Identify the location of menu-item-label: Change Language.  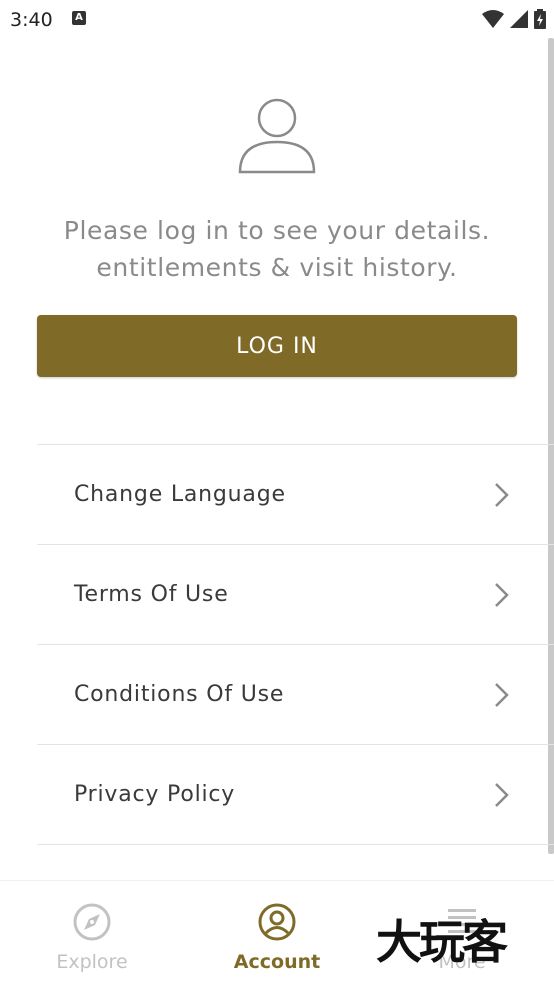
(180, 494).